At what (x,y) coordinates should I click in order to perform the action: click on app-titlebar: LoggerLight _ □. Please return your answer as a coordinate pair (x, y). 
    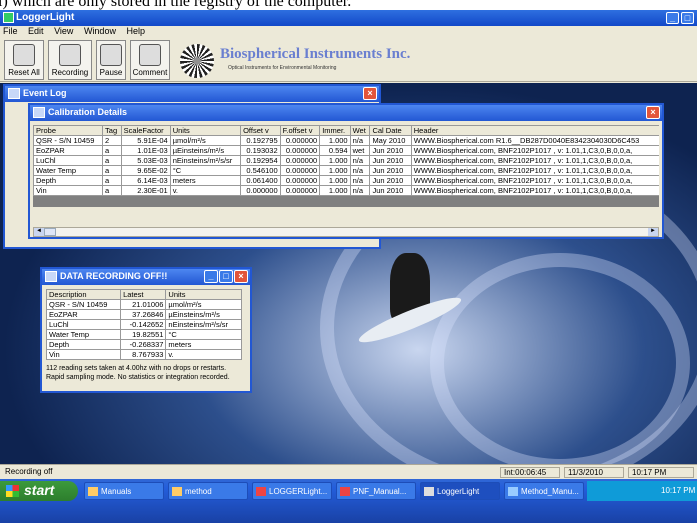
    Looking at the image, I should click on (348, 18).